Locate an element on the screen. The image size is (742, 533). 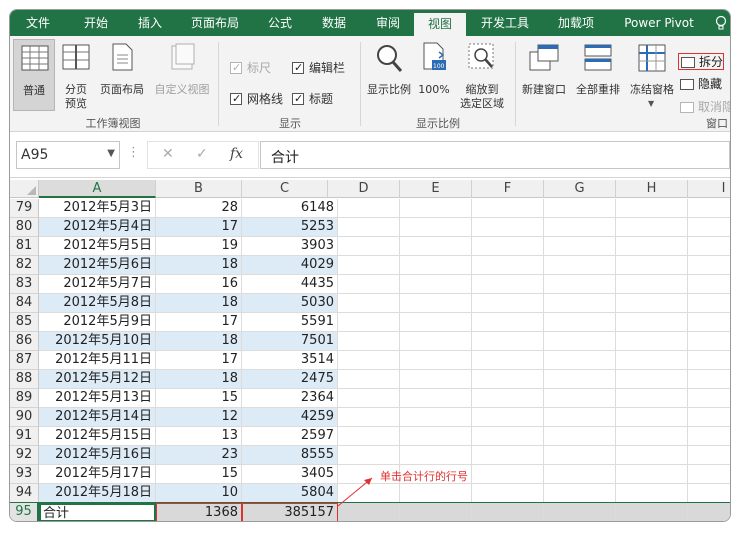
cell-date: 2012年5月6日 is located at coordinates (97, 265).